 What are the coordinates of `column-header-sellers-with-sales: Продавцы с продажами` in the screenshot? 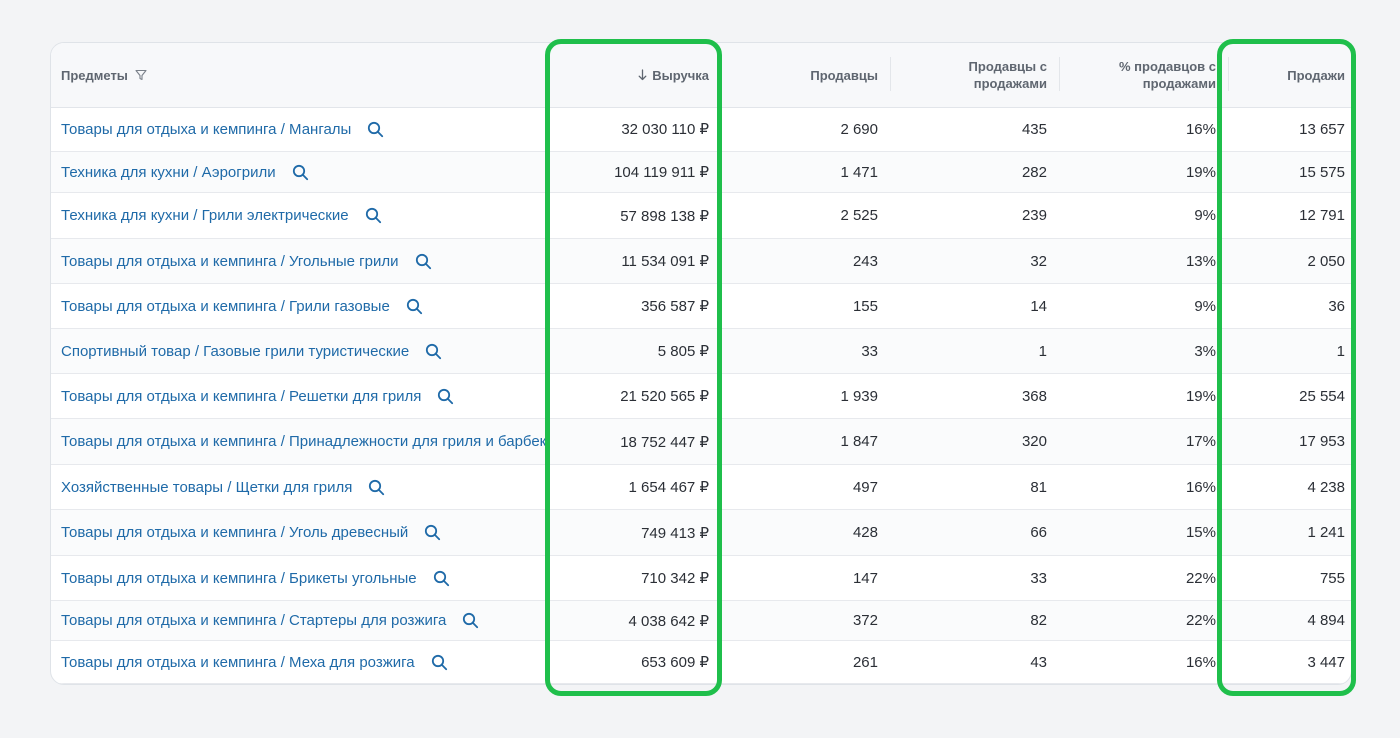 It's located at (971, 75).